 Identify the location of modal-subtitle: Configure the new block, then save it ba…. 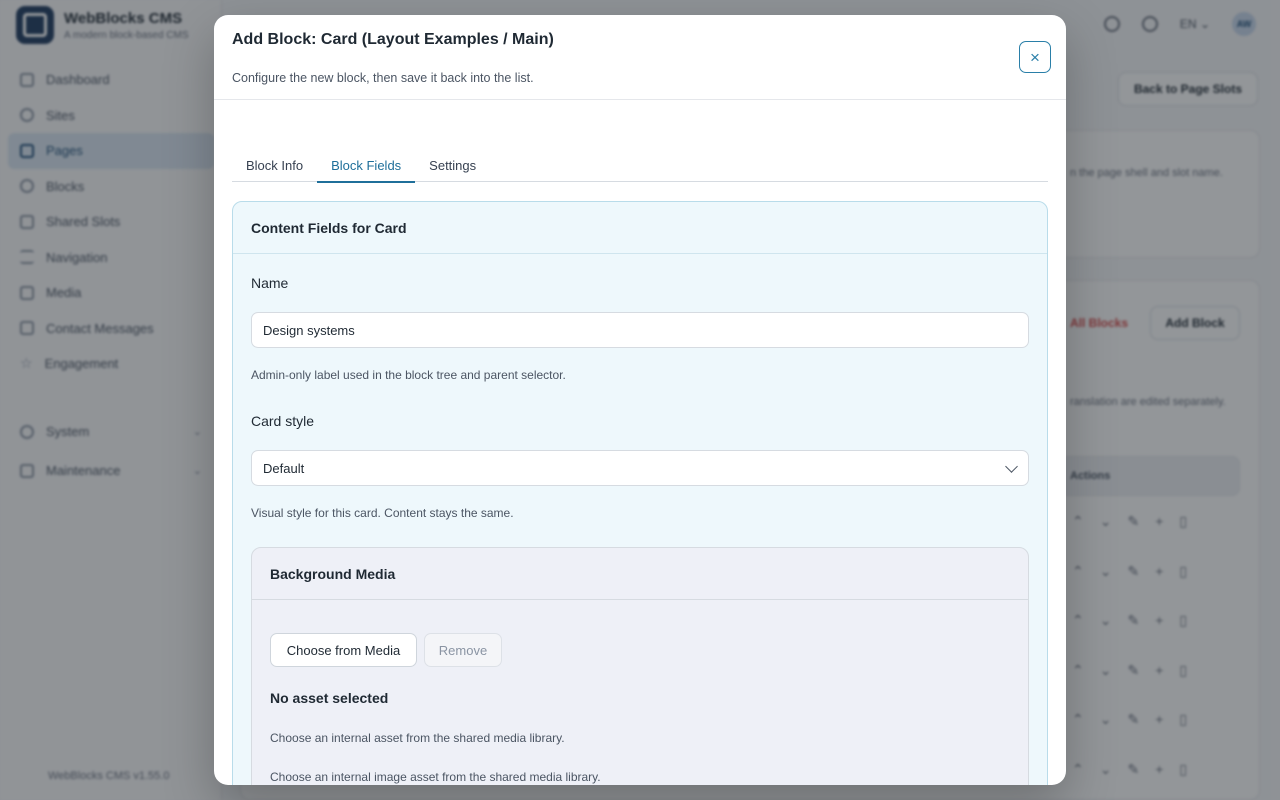
(383, 78).